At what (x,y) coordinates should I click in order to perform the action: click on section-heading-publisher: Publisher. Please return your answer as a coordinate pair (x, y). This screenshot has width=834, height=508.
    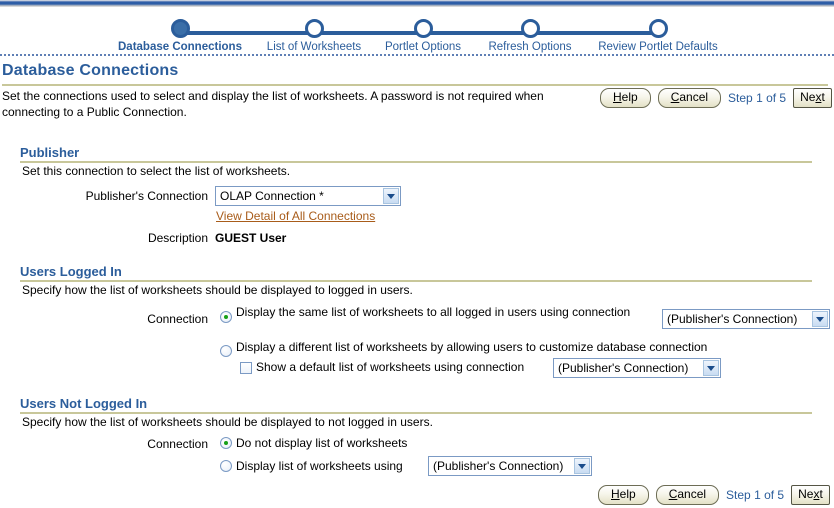
    Looking at the image, I should click on (50, 152).